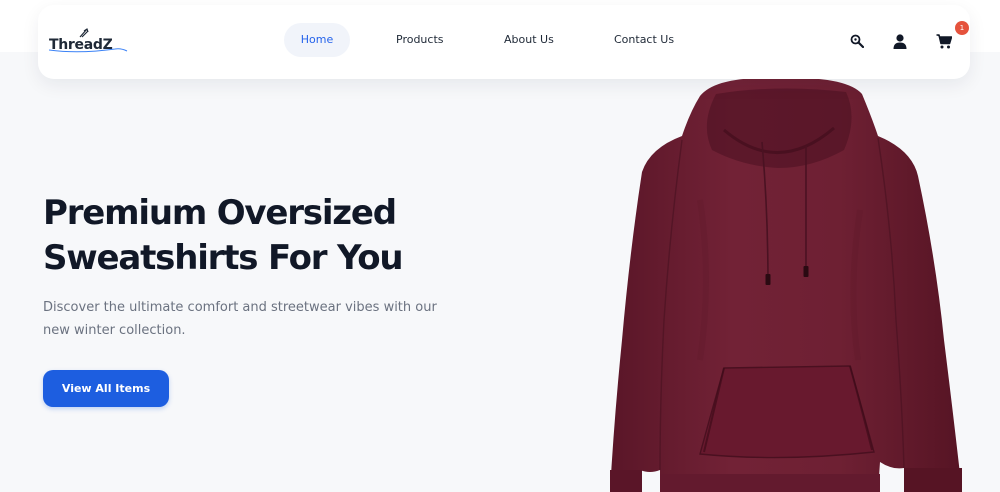  I want to click on search-icon, so click(857, 41).